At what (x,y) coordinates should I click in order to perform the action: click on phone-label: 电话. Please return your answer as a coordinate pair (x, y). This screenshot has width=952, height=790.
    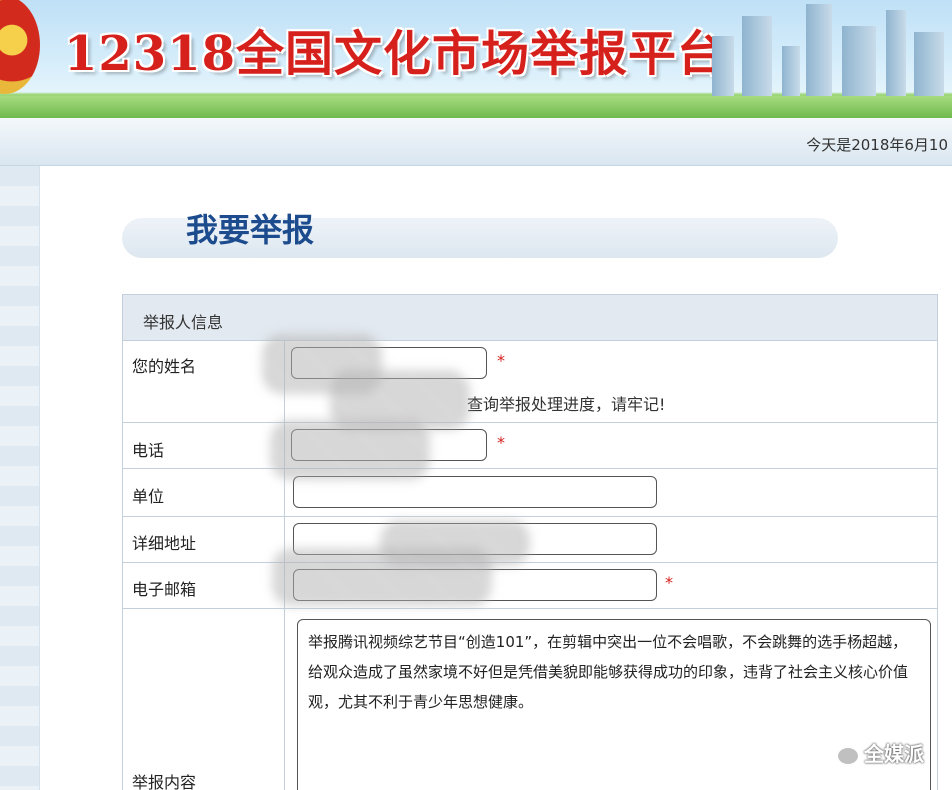
    Looking at the image, I should click on (148, 450).